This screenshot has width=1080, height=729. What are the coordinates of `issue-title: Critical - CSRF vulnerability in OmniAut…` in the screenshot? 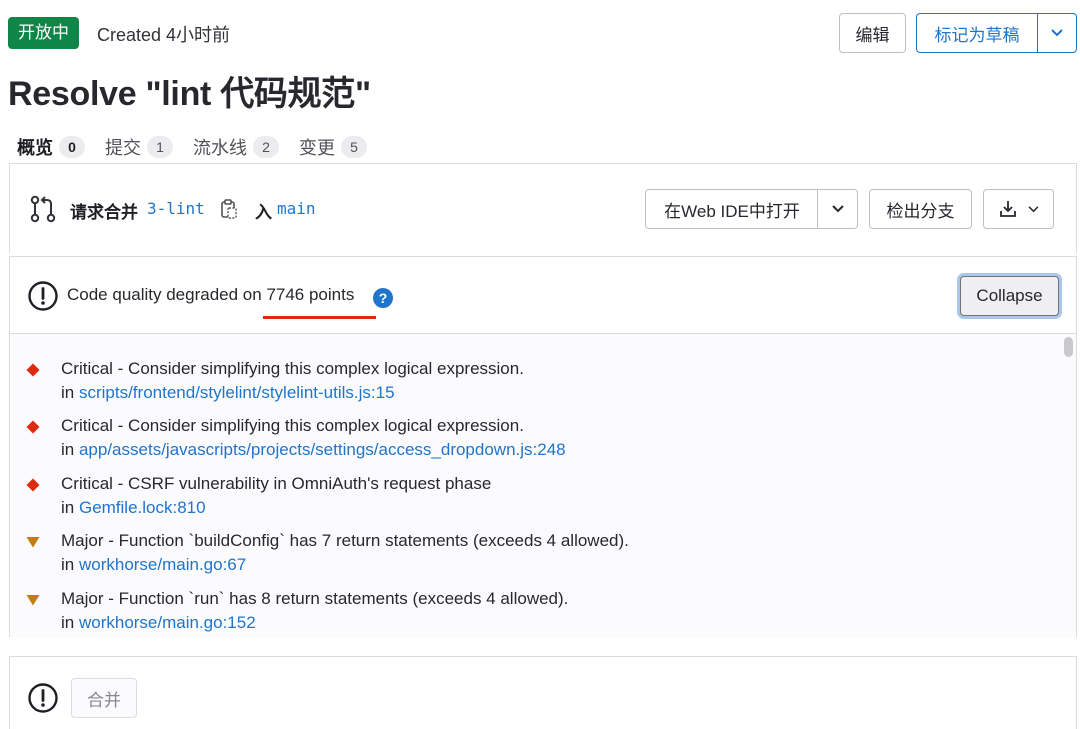 It's located at (276, 483).